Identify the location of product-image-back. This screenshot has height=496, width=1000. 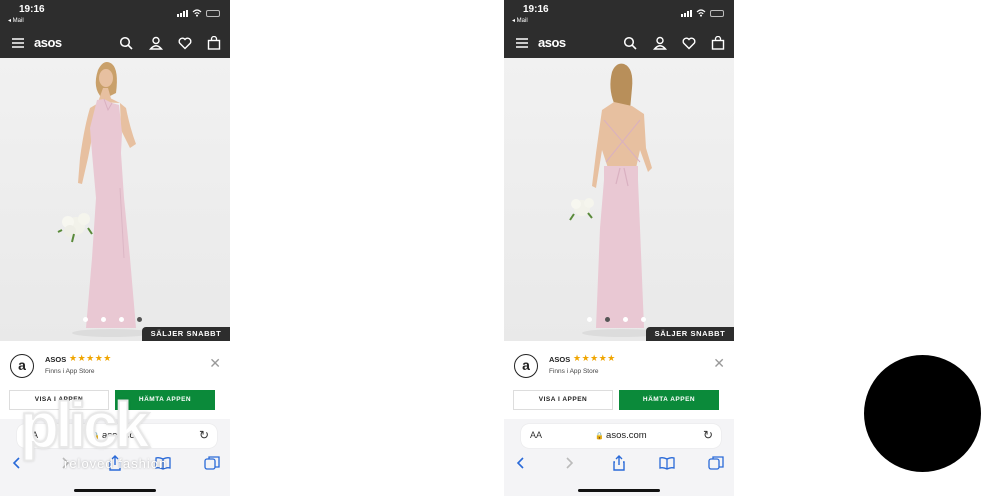
(619, 199).